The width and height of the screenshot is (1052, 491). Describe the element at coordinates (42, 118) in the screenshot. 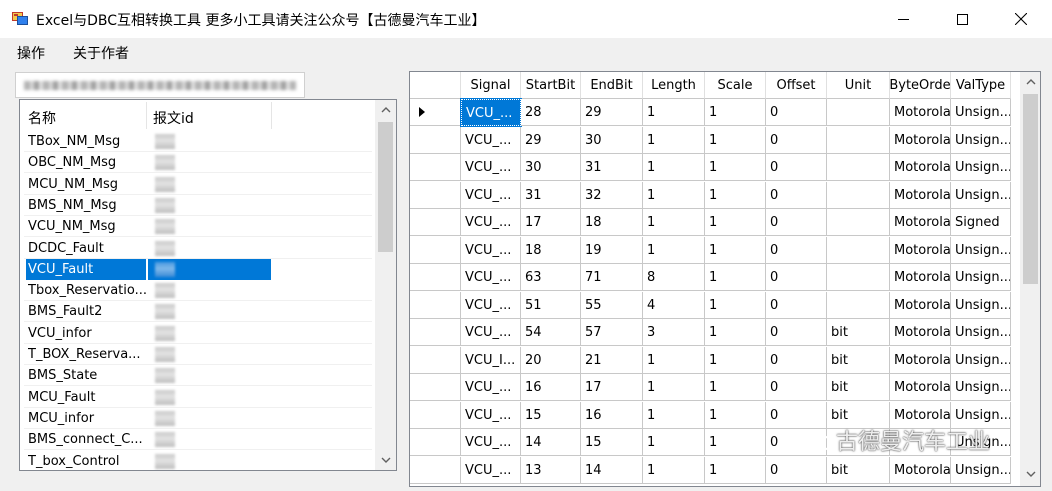

I see `column-header-name: 名称` at that location.